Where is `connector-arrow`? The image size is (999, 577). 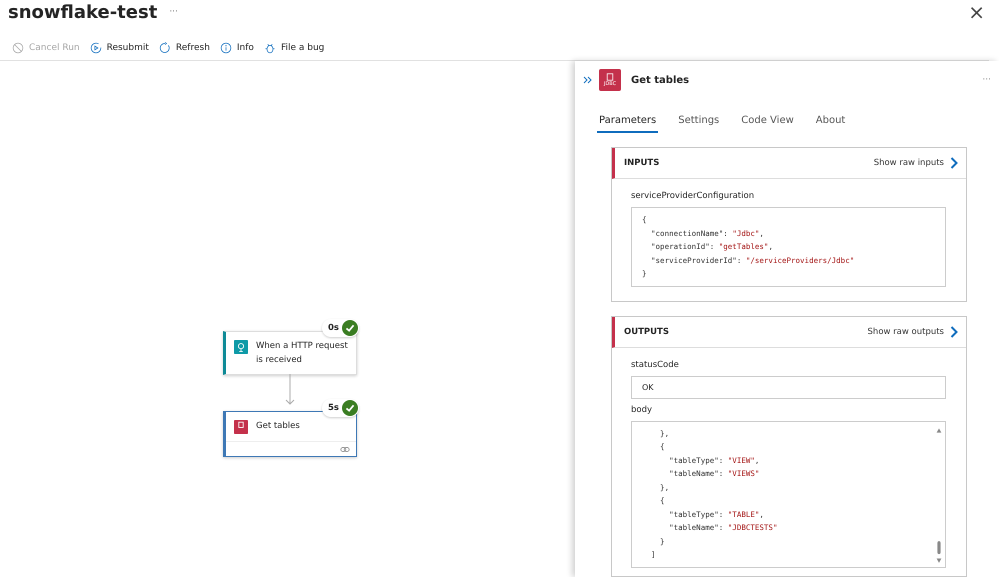
connector-arrow is located at coordinates (290, 390).